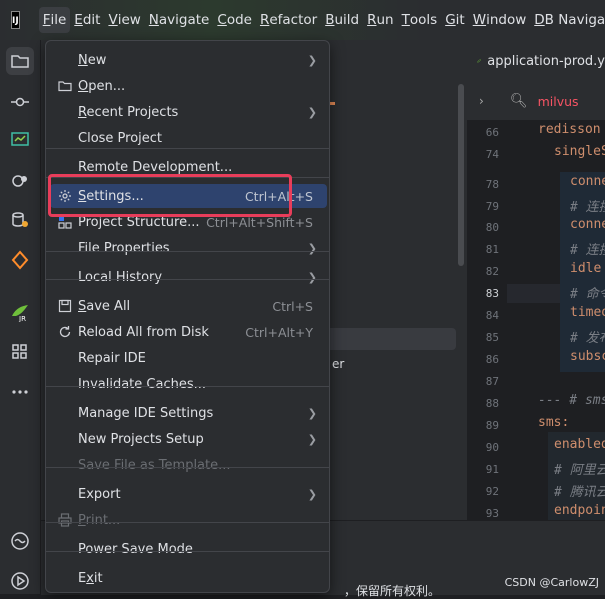  What do you see at coordinates (15, 20) in the screenshot?
I see `intellij-logo-icon: IJ` at bounding box center [15, 20].